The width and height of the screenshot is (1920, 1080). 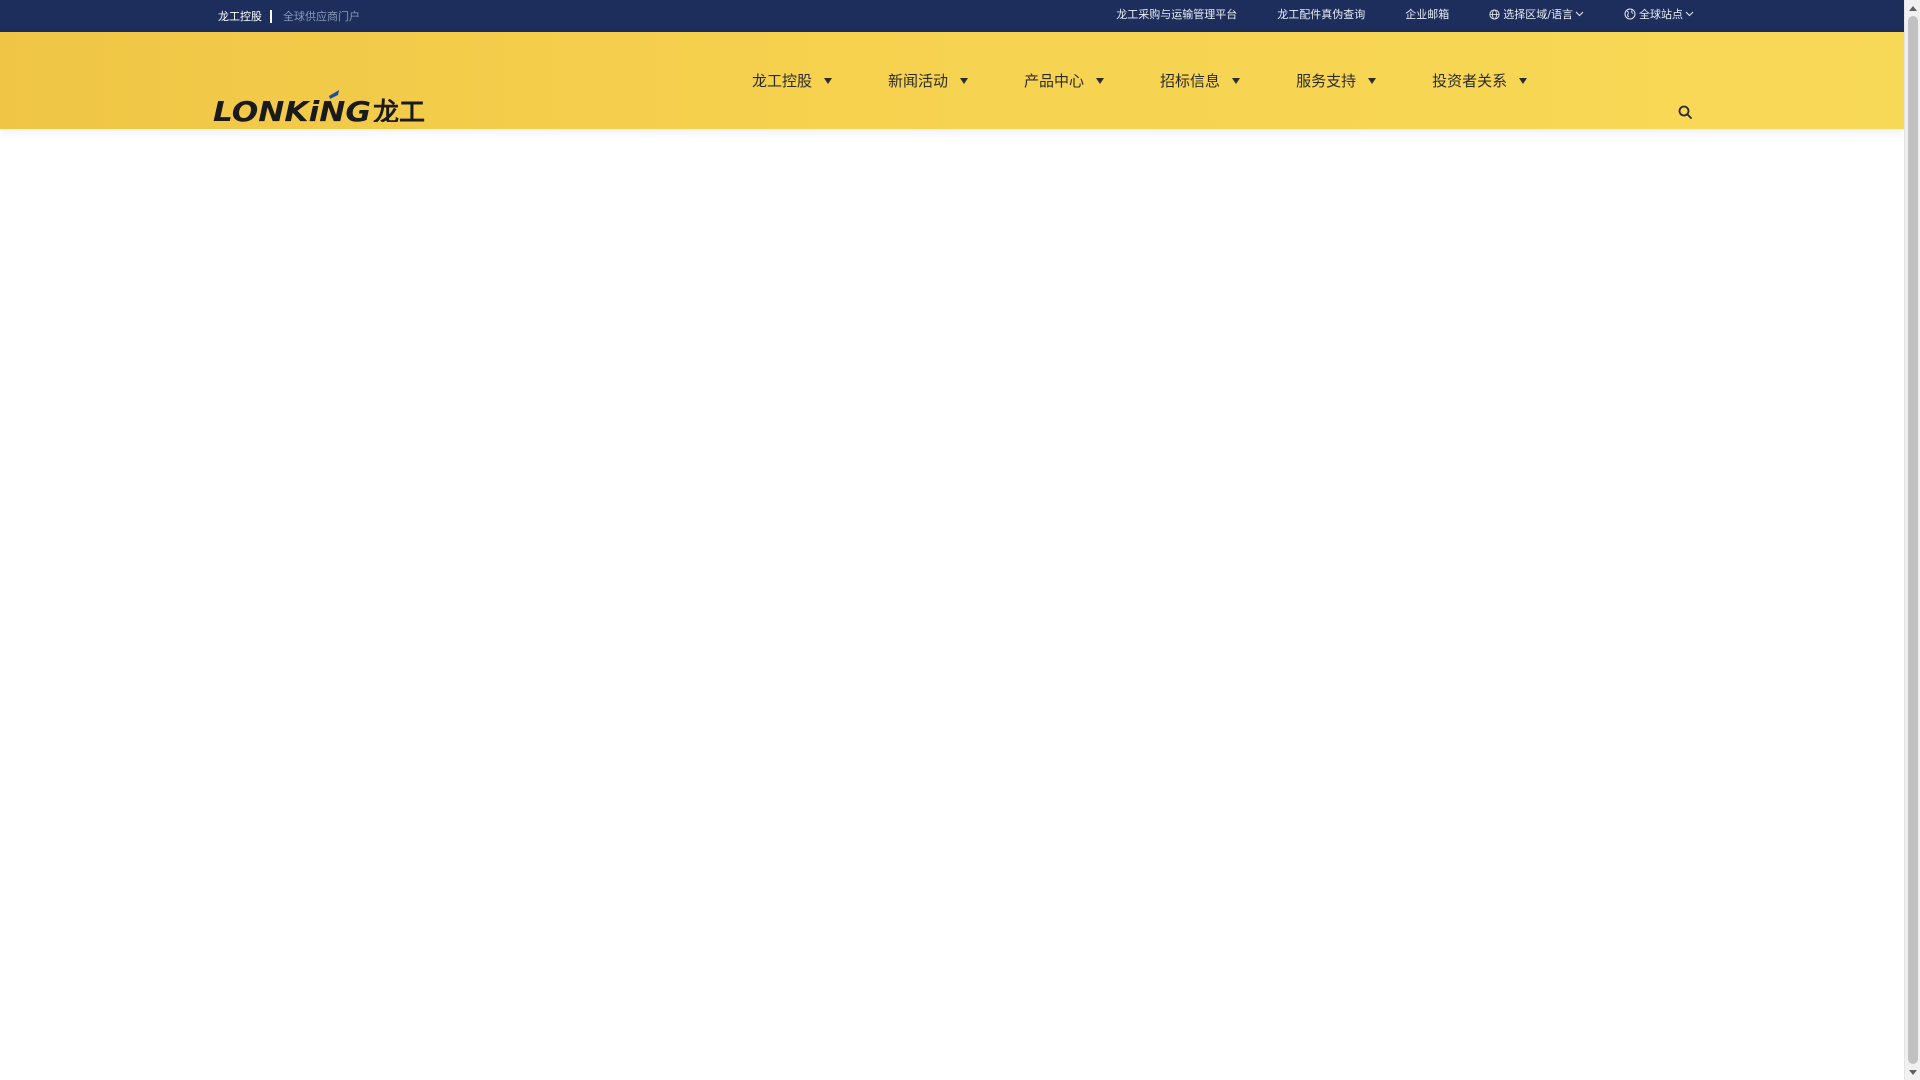 I want to click on region-language-label: 选择区域/语言, so click(x=1538, y=14).